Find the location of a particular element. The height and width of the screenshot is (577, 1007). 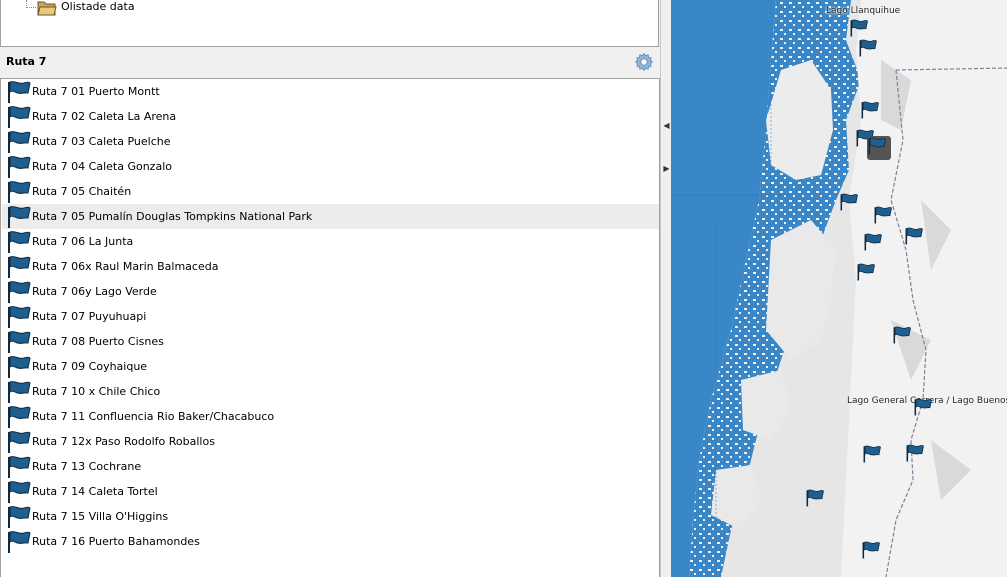

section-header: Ruta 7 is located at coordinates (330, 62).